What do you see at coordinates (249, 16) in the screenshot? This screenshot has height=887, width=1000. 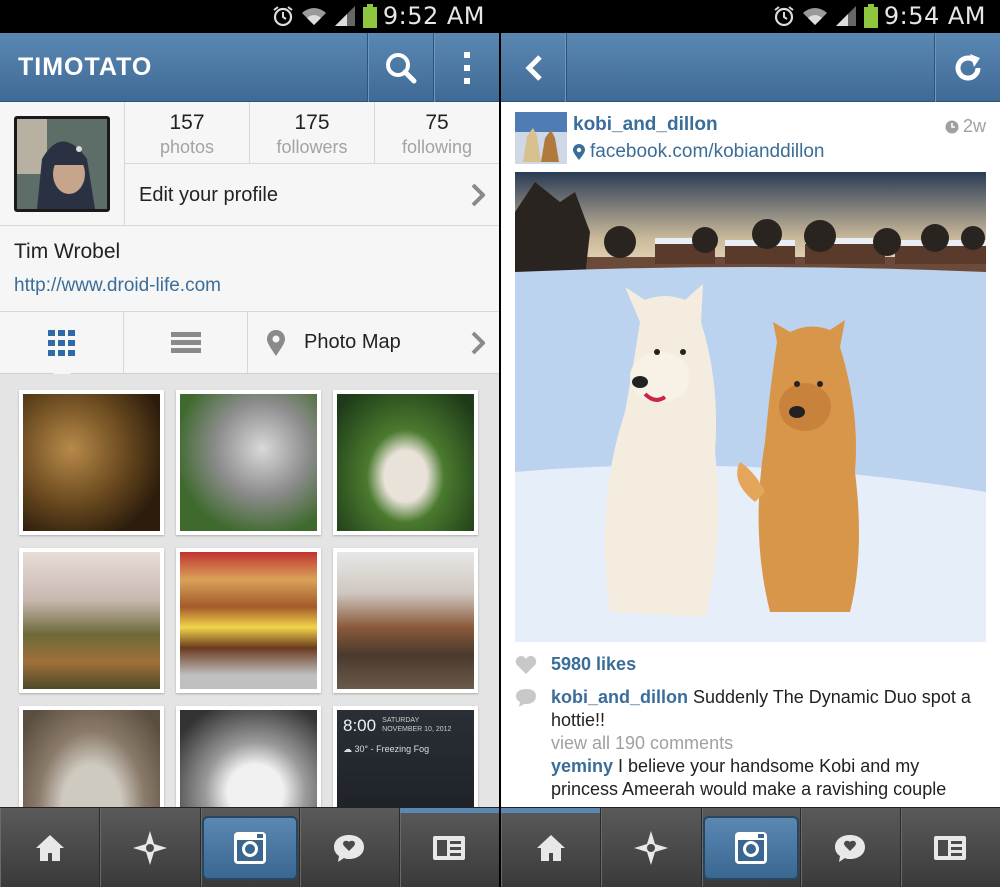 I see `status-bar: 9:52 AM` at bounding box center [249, 16].